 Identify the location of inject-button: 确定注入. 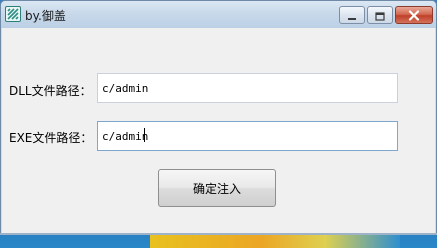
(217, 188).